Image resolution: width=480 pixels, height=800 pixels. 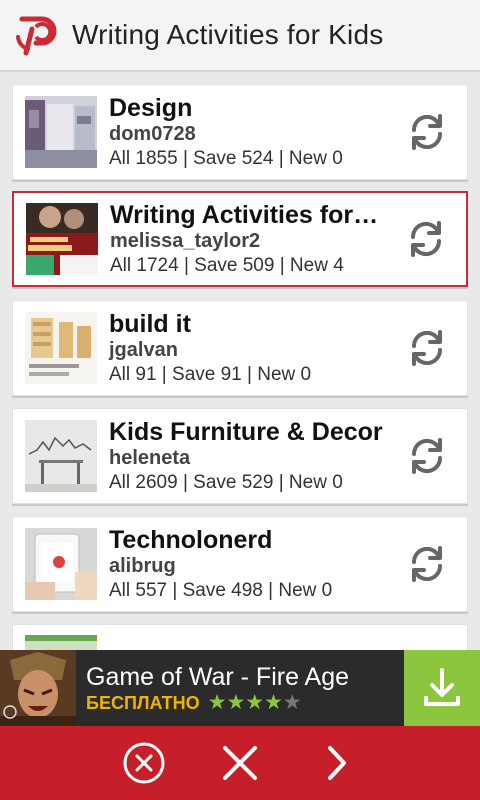 What do you see at coordinates (185, 240) in the screenshot?
I see `board-owner: melissa_taylor2` at bounding box center [185, 240].